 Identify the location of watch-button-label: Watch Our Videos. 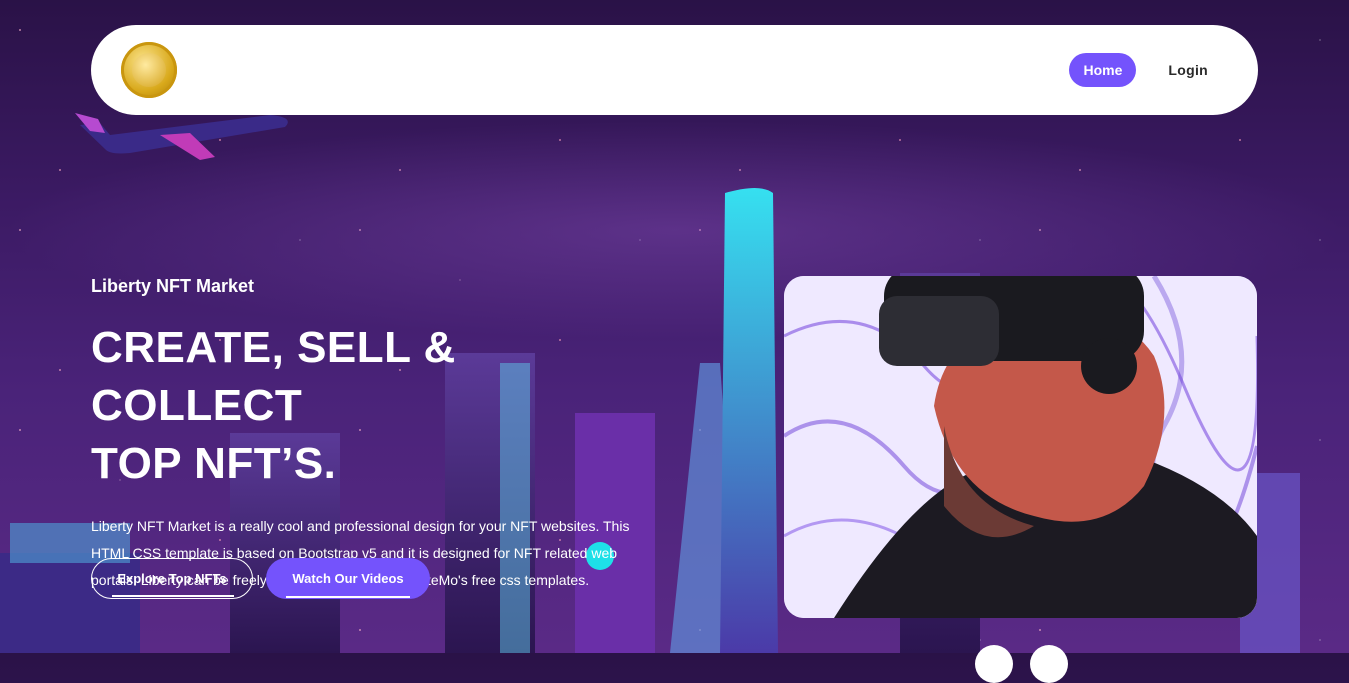
(348, 578).